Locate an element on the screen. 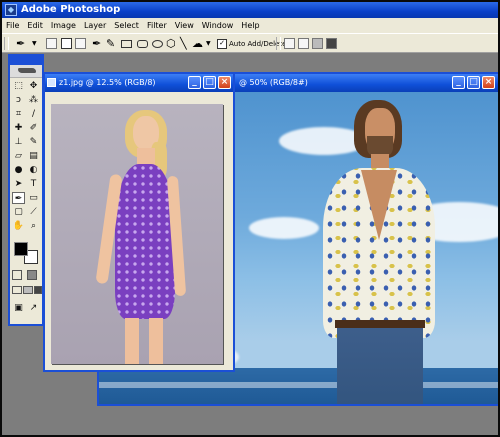 The height and width of the screenshot is (437, 500). menu-image: Image is located at coordinates (63, 25).